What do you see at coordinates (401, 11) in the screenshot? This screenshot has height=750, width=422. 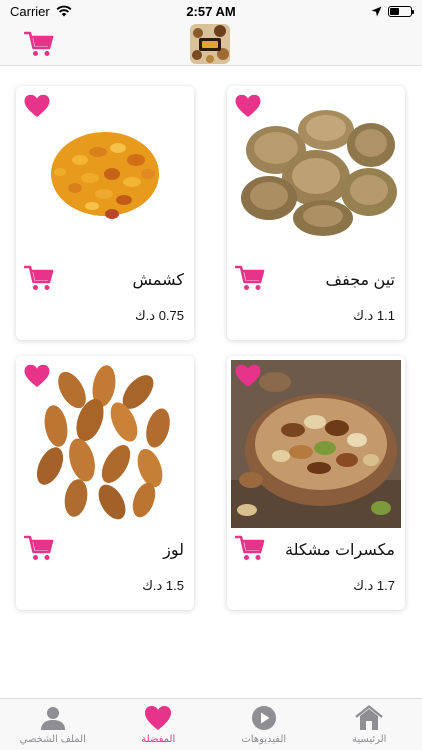 I see `battery-icon` at bounding box center [401, 11].